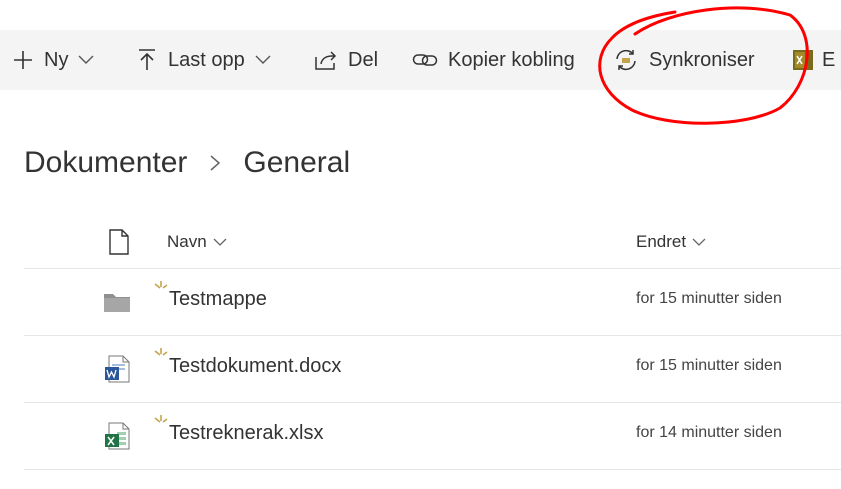  I want to click on upload-icon, so click(147, 60).